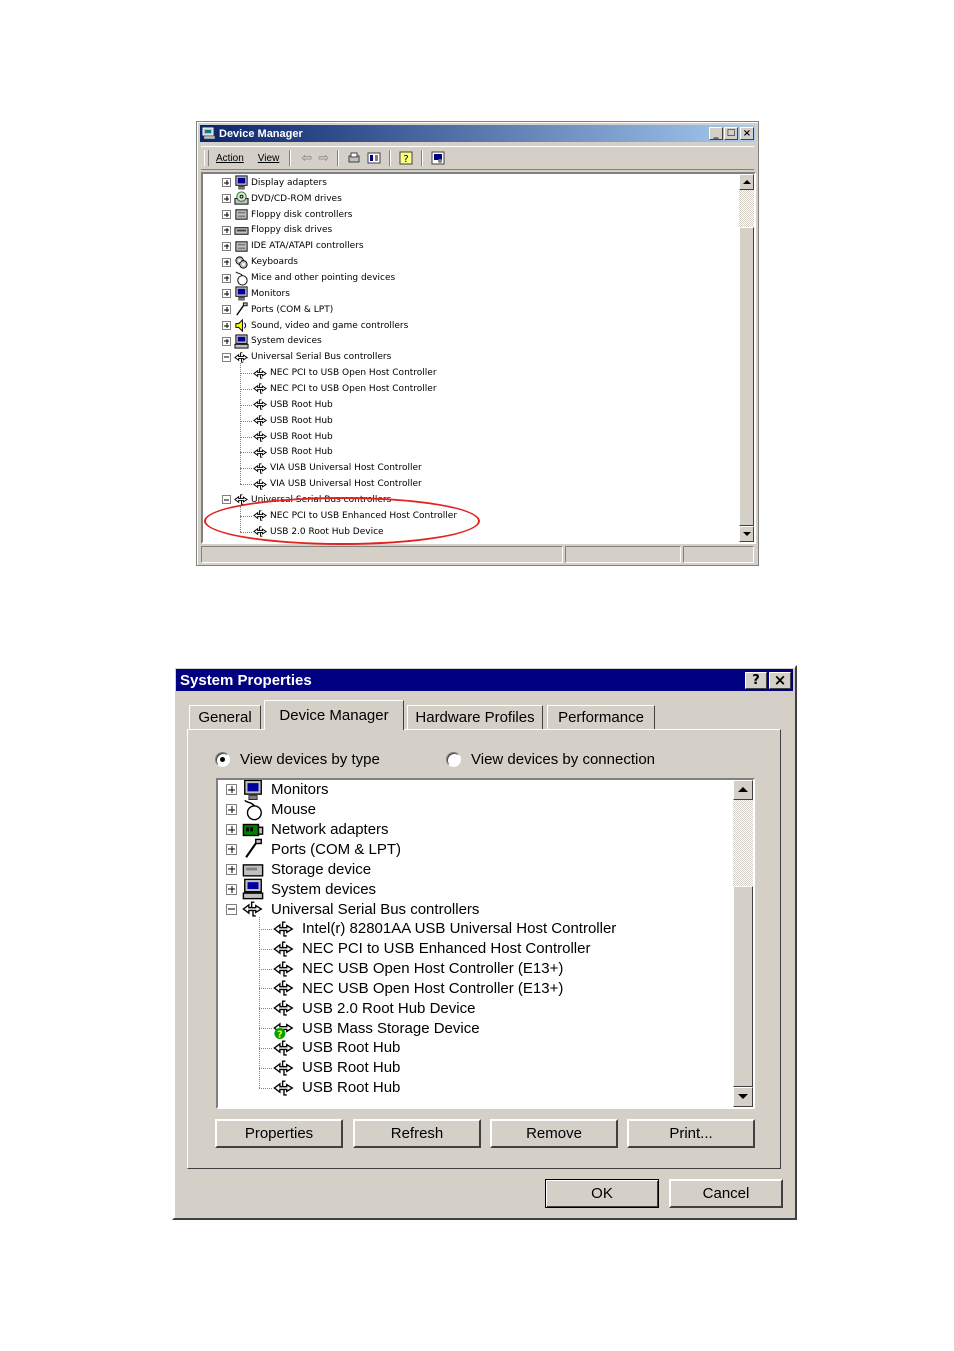 The height and width of the screenshot is (1351, 954). Describe the element at coordinates (283, 246) in the screenshot. I see `tree-category-item: IDE ATA/ATAPI controllers` at that location.